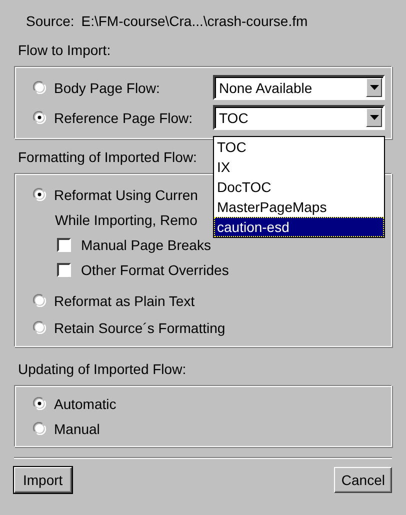 This screenshot has width=406, height=515. I want to click on section-heading: Formatting of Imported Flow:, so click(107, 158).